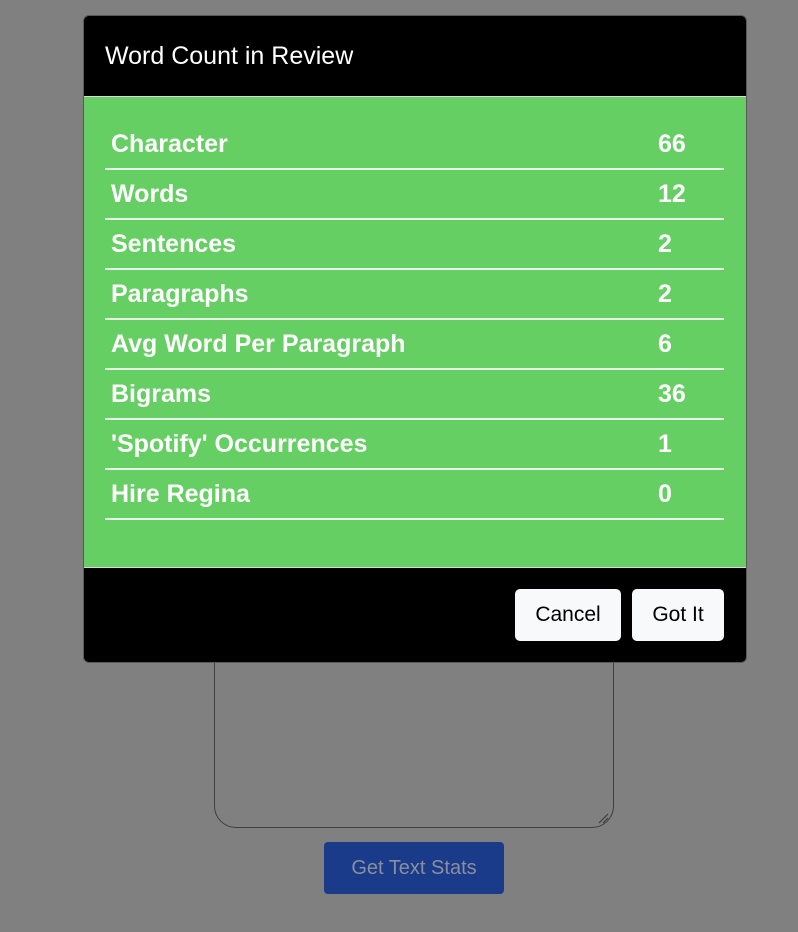 This screenshot has height=932, width=798. What do you see at coordinates (379, 444) in the screenshot?
I see `stat-label: 'Spotify' Occurrences` at bounding box center [379, 444].